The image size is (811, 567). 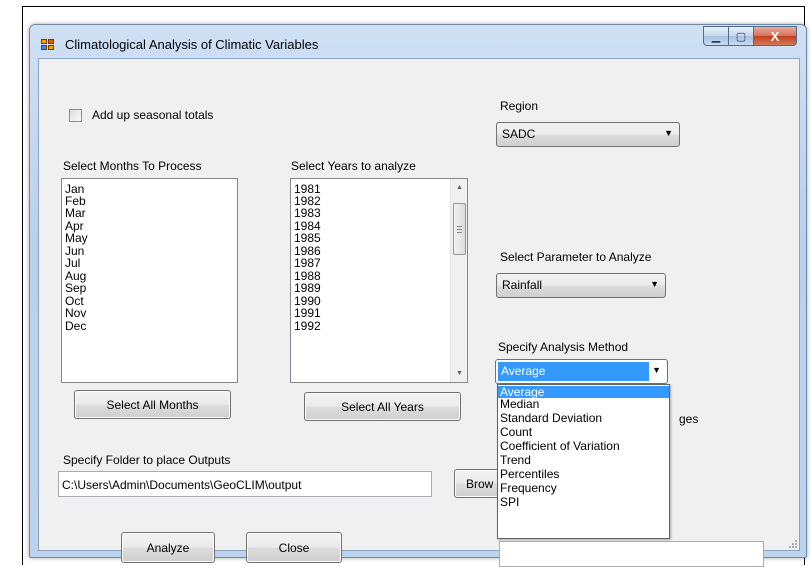 What do you see at coordinates (477, 483) in the screenshot?
I see `browse-button: Brow` at bounding box center [477, 483].